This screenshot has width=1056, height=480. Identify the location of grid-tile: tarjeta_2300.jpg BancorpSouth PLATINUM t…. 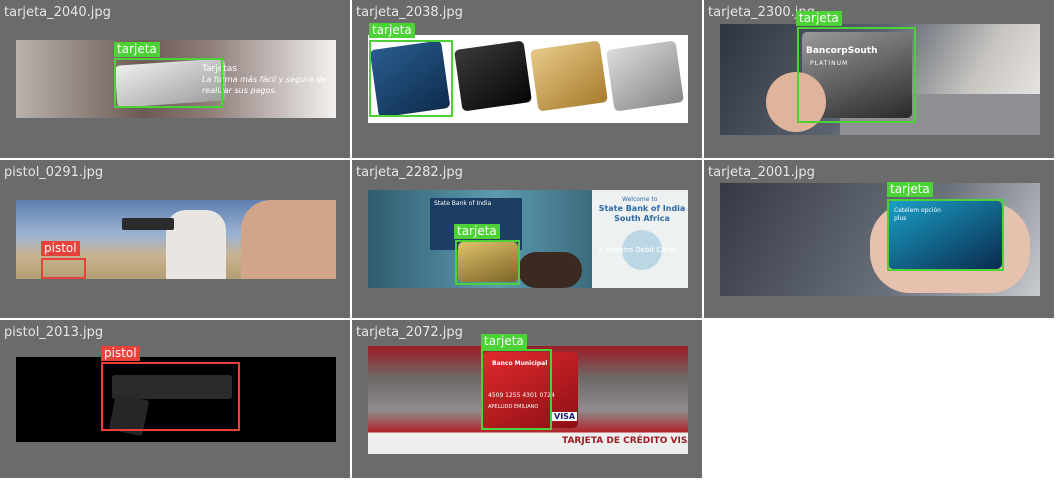
(879, 79).